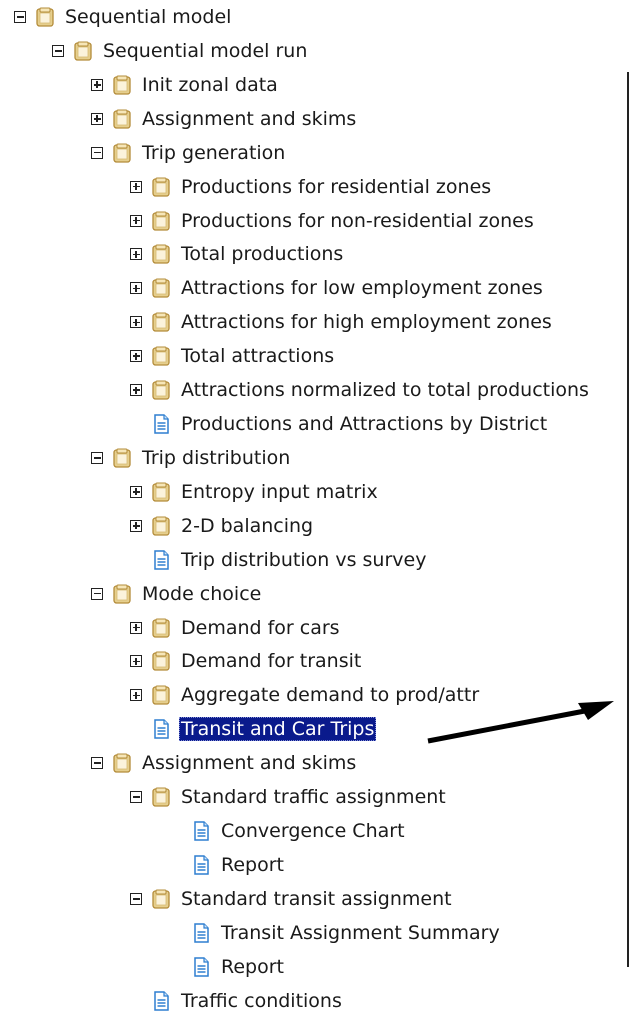 This screenshot has height=1035, width=630. What do you see at coordinates (313, 831) in the screenshot?
I see `tree-node-label: Convergence Chart` at bounding box center [313, 831].